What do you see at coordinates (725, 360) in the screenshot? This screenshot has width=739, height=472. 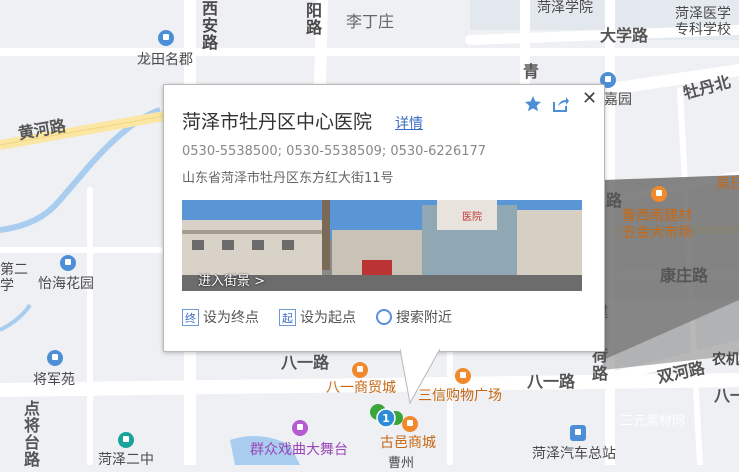 I see `label-nong: 农机` at bounding box center [725, 360].